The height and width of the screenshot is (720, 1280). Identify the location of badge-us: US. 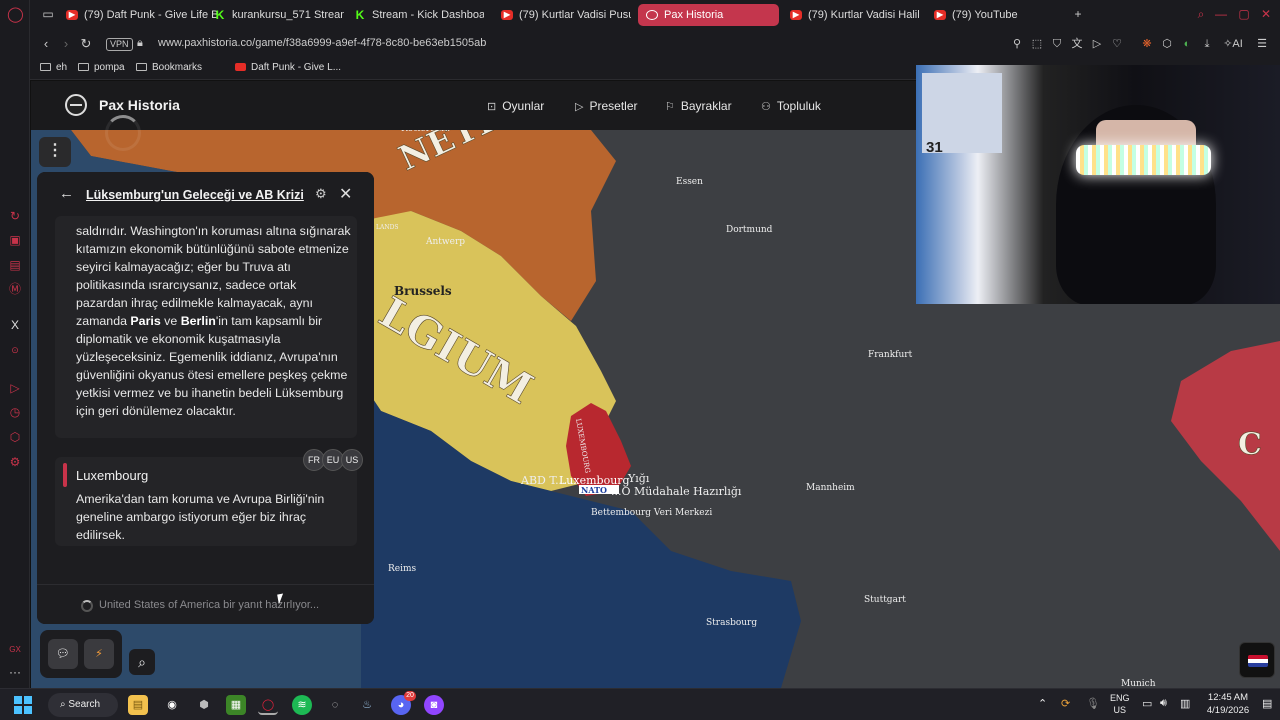
(352, 460).